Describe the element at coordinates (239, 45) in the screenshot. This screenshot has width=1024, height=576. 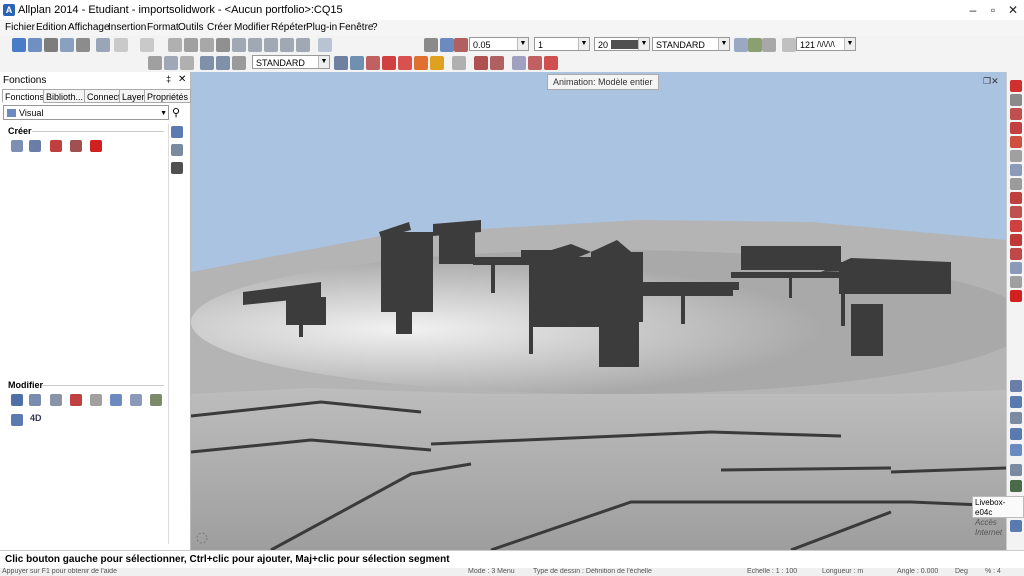
I see `window-icon` at that location.